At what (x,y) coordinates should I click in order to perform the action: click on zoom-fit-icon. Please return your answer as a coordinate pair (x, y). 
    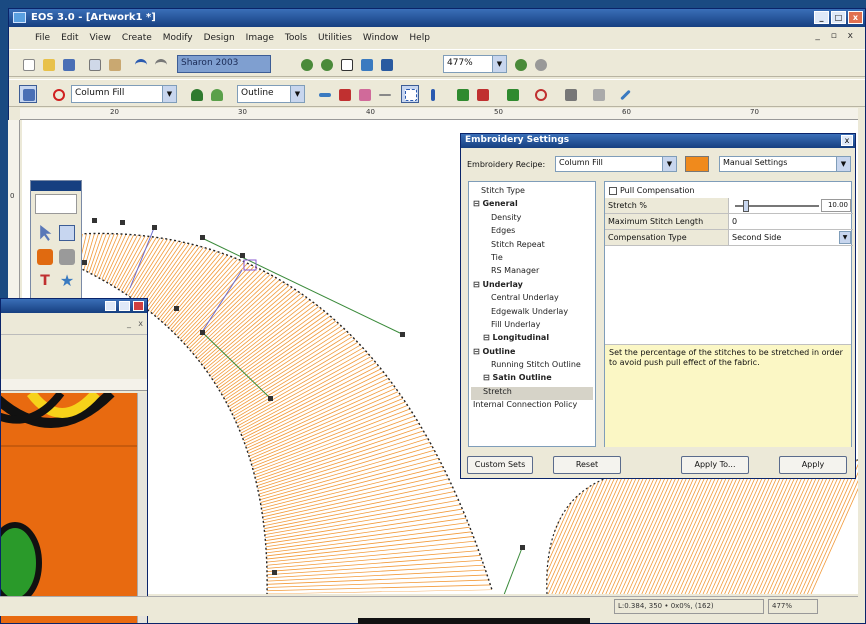
    Looking at the image, I should click on (520, 64).